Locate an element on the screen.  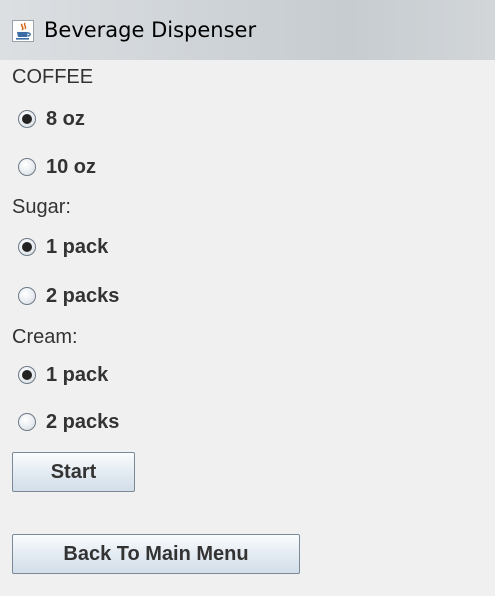
start-button: Start is located at coordinates (73, 472).